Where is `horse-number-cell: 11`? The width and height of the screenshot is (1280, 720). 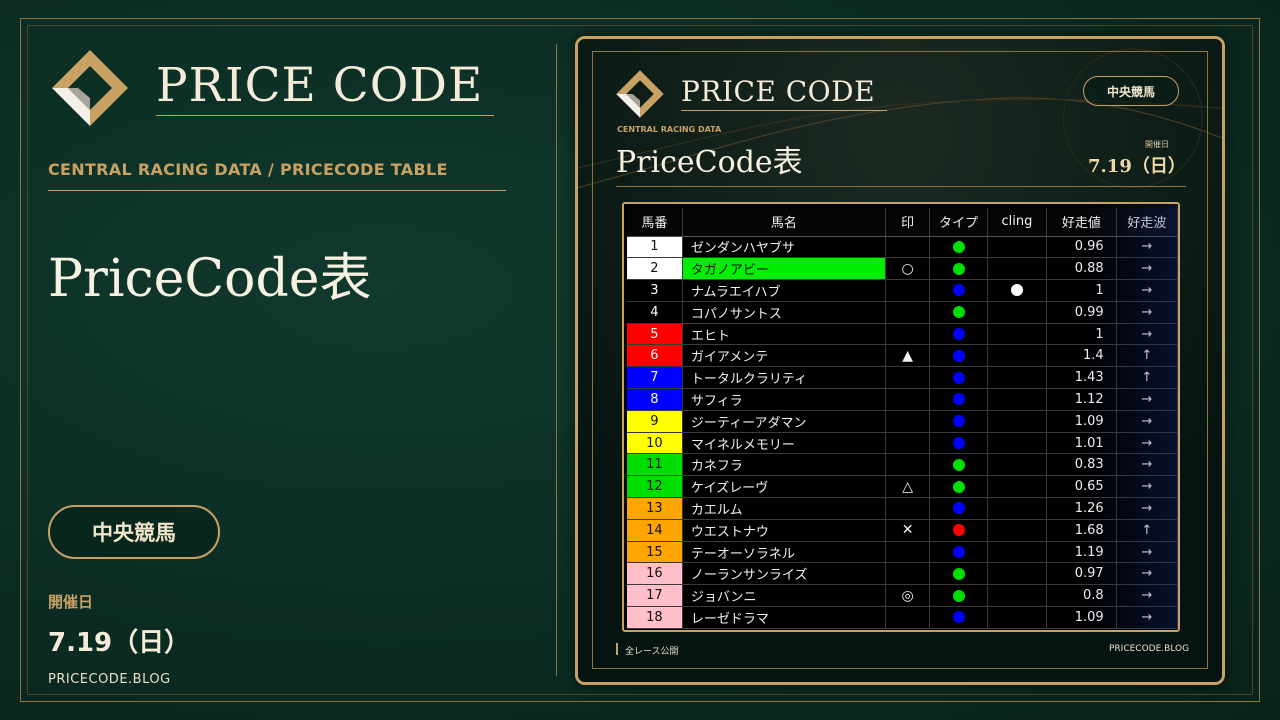
horse-number-cell: 11 is located at coordinates (655, 465).